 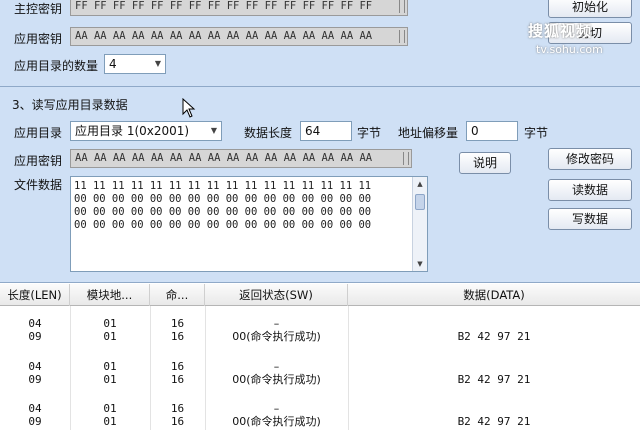 I want to click on section-divider, so click(x=320, y=86).